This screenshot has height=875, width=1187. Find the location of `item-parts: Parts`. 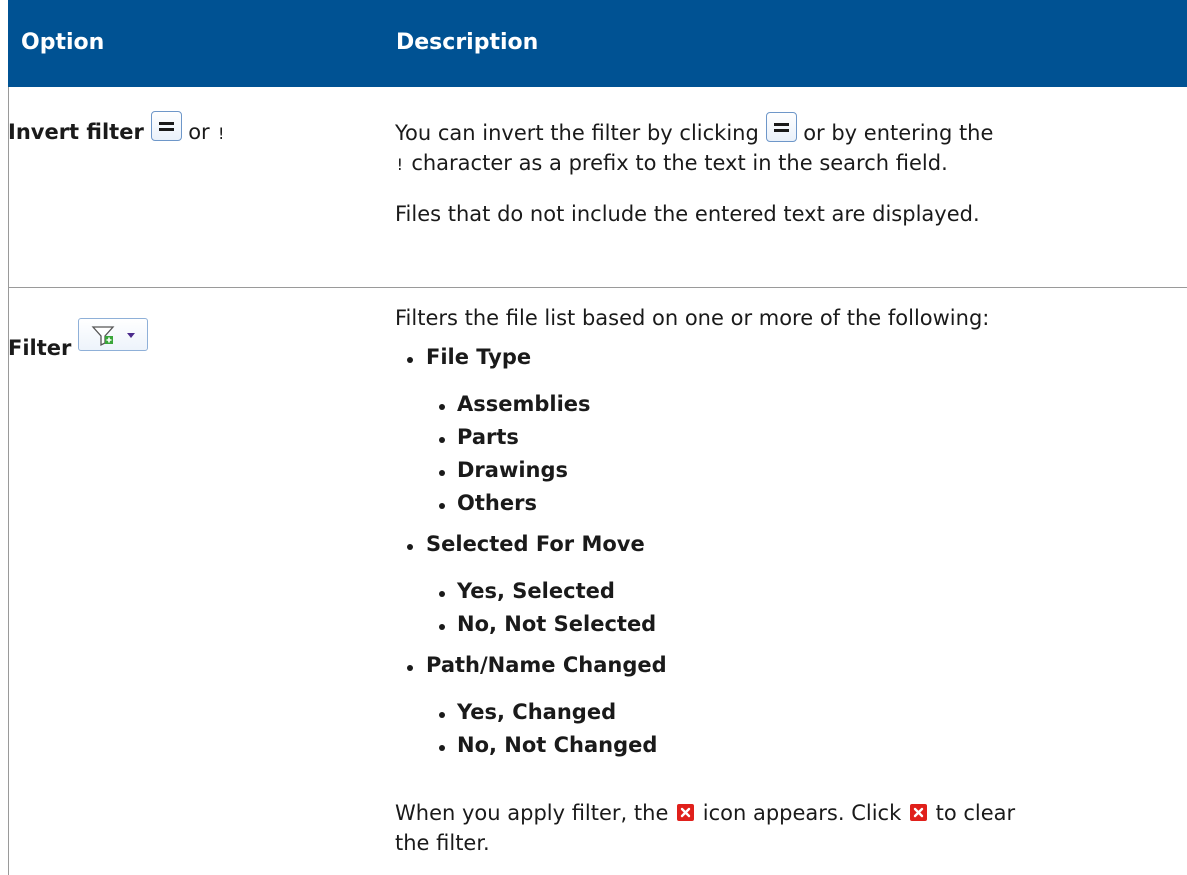

item-parts: Parts is located at coordinates (488, 437).